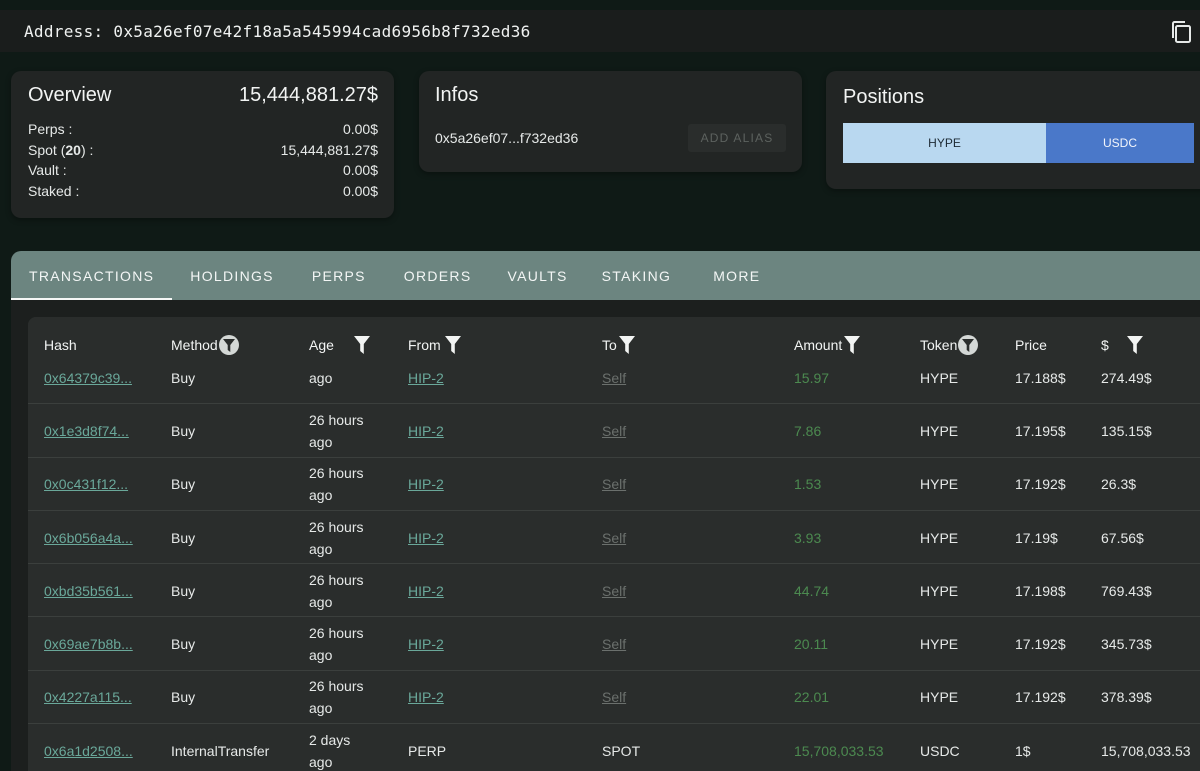 Image resolution: width=1200 pixels, height=771 pixels. I want to click on age-cell: 2 days ago, so click(329, 747).